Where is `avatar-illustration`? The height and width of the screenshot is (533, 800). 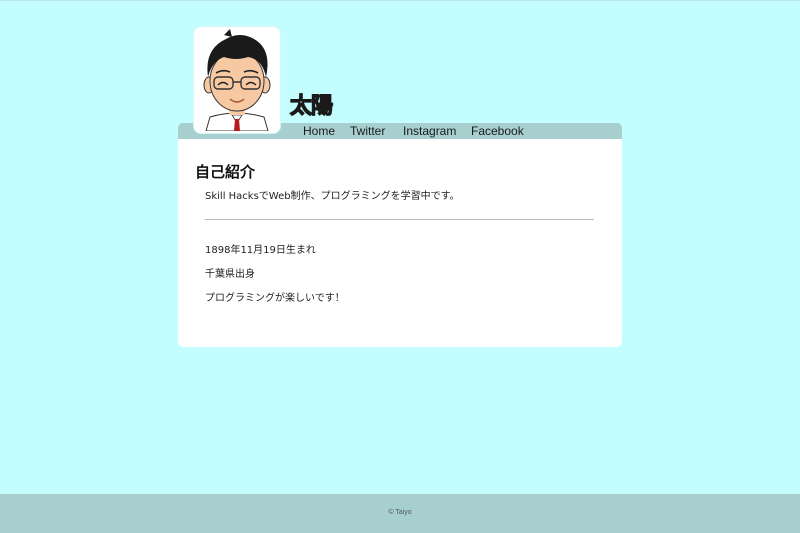
avatar-illustration is located at coordinates (237, 80).